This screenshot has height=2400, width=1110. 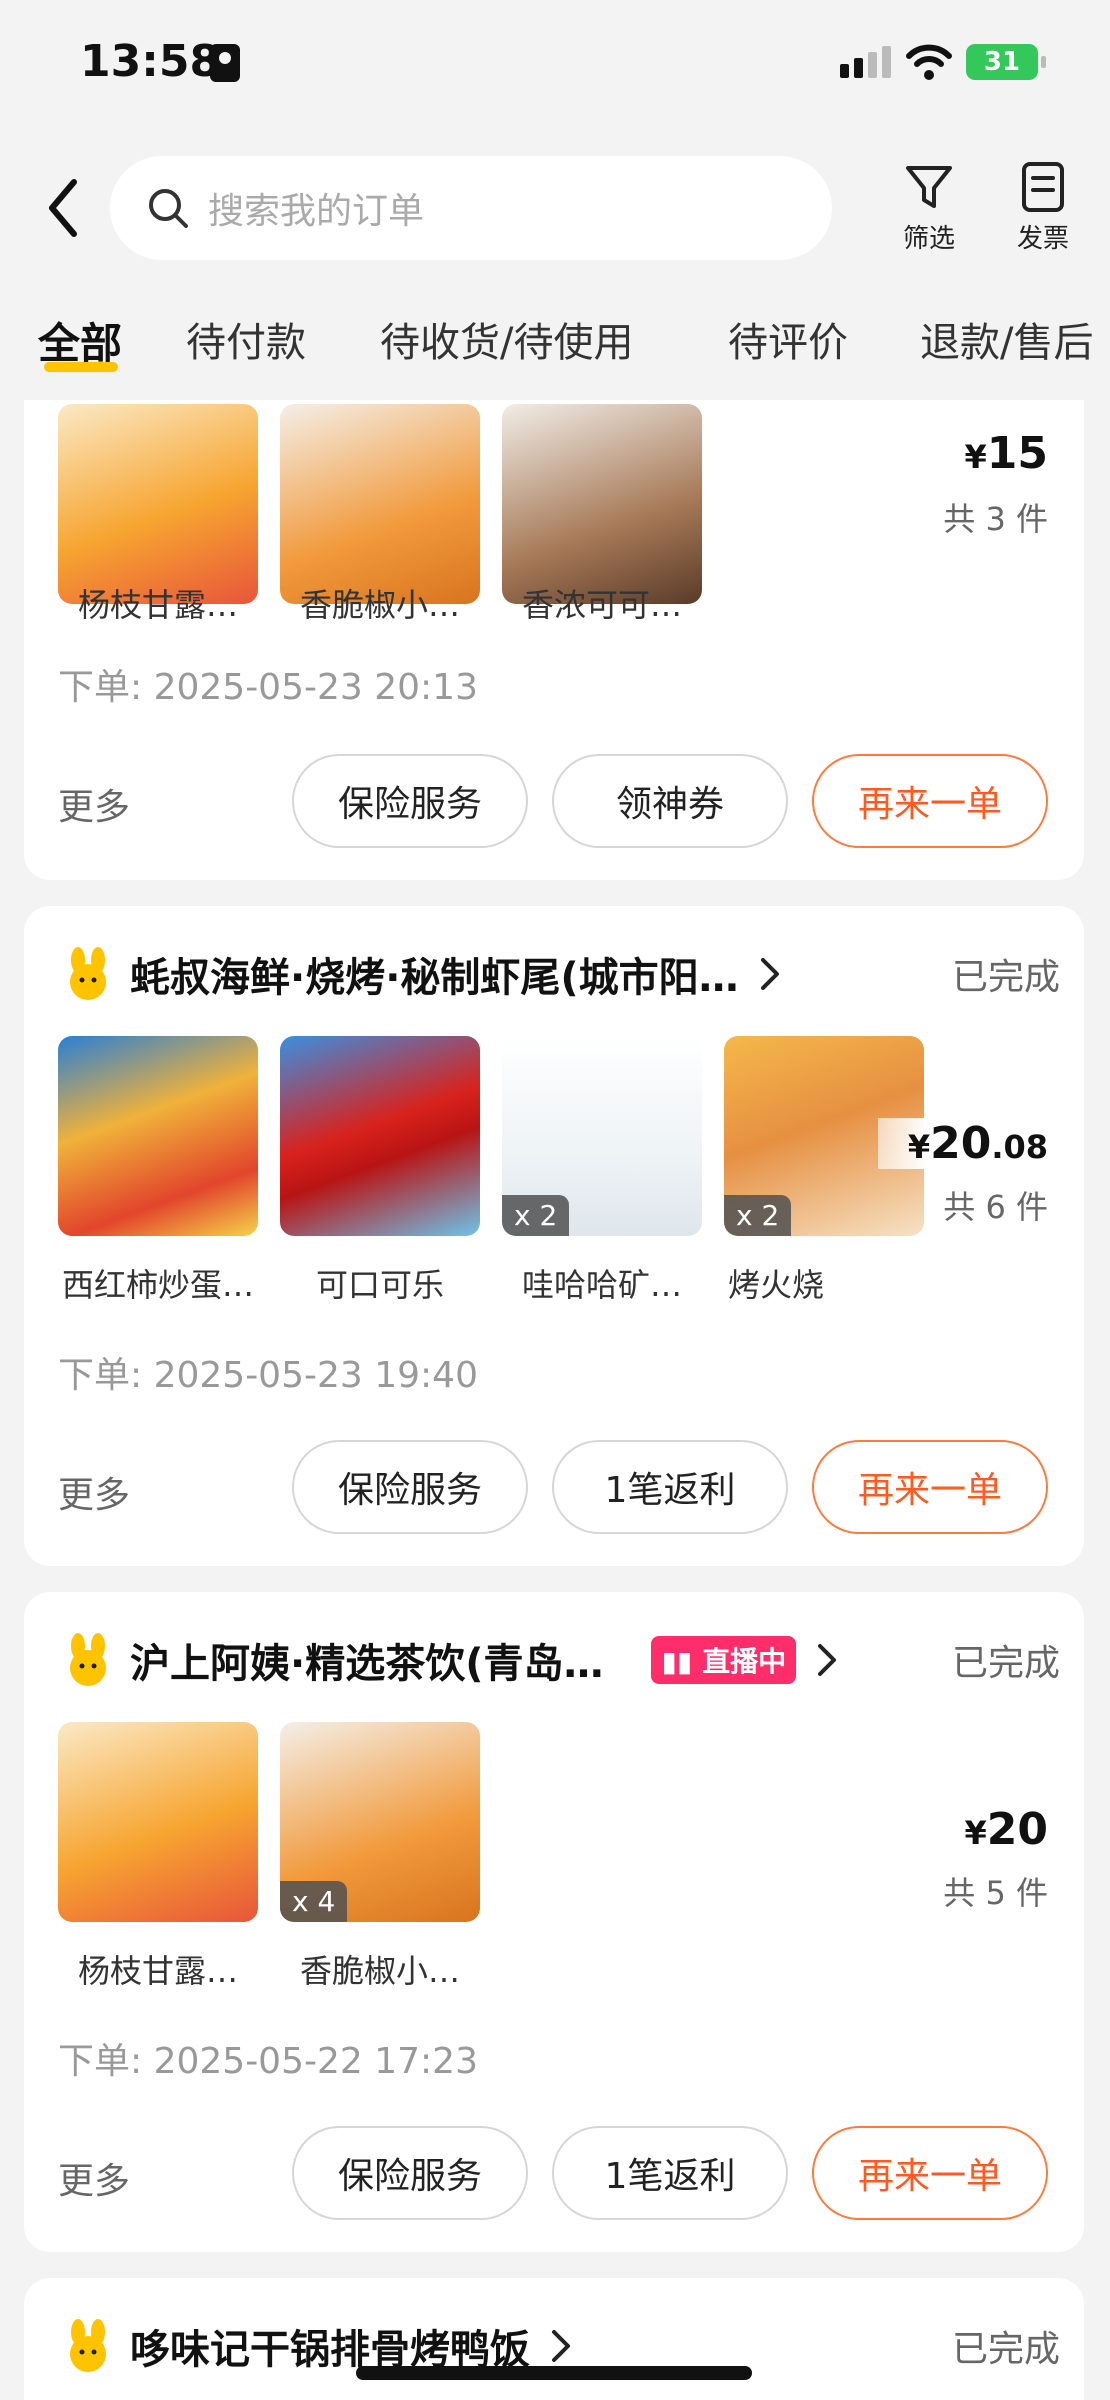 I want to click on item-name: 烤火烧, so click(x=776, y=1285).